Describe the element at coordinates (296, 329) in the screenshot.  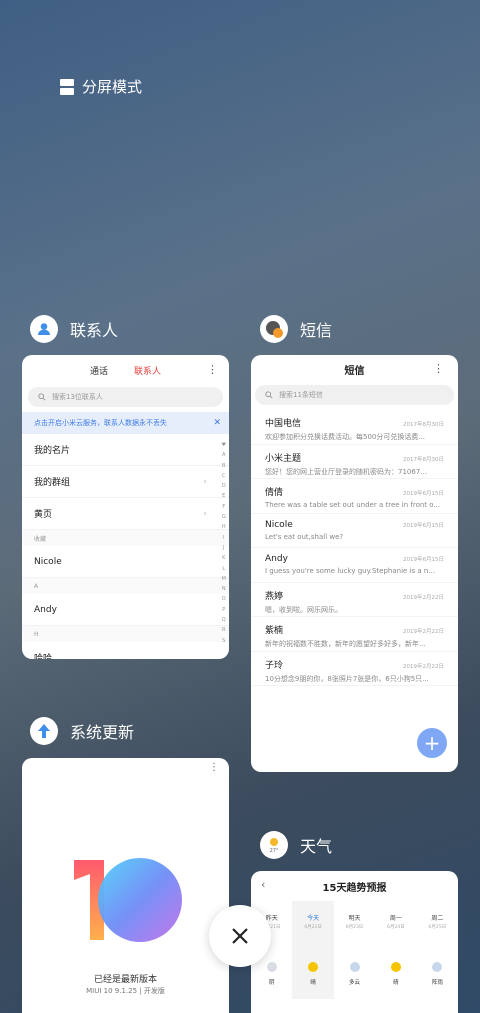
I see `sms-app-header: 短信` at that location.